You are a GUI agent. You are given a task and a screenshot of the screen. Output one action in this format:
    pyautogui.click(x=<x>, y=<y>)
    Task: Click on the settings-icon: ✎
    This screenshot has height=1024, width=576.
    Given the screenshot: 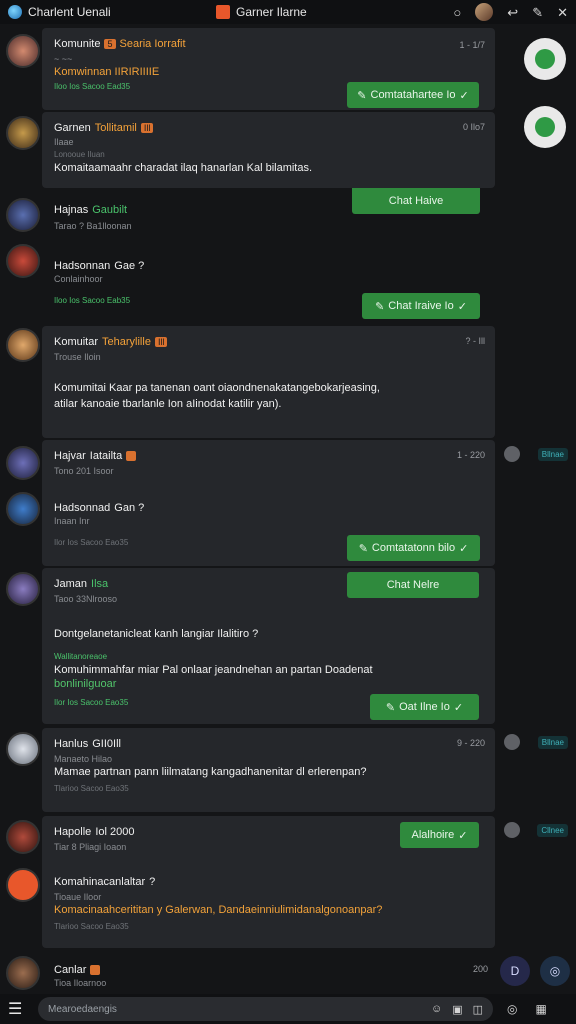 What is the action you would take?
    pyautogui.click(x=537, y=12)
    